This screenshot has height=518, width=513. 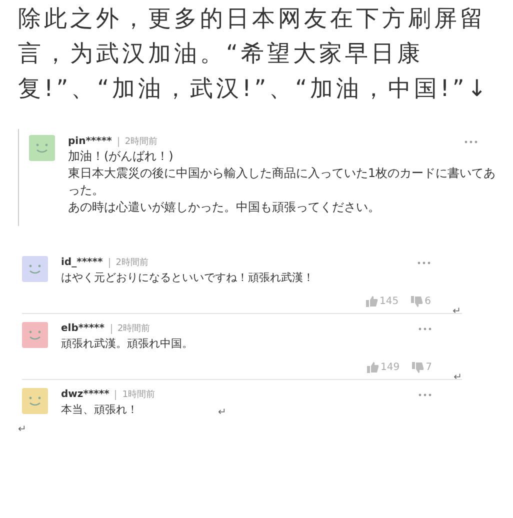 What do you see at coordinates (187, 278) in the screenshot?
I see `comment-text: はやく元どおりになるといいですね！頑張れ武漢！` at bounding box center [187, 278].